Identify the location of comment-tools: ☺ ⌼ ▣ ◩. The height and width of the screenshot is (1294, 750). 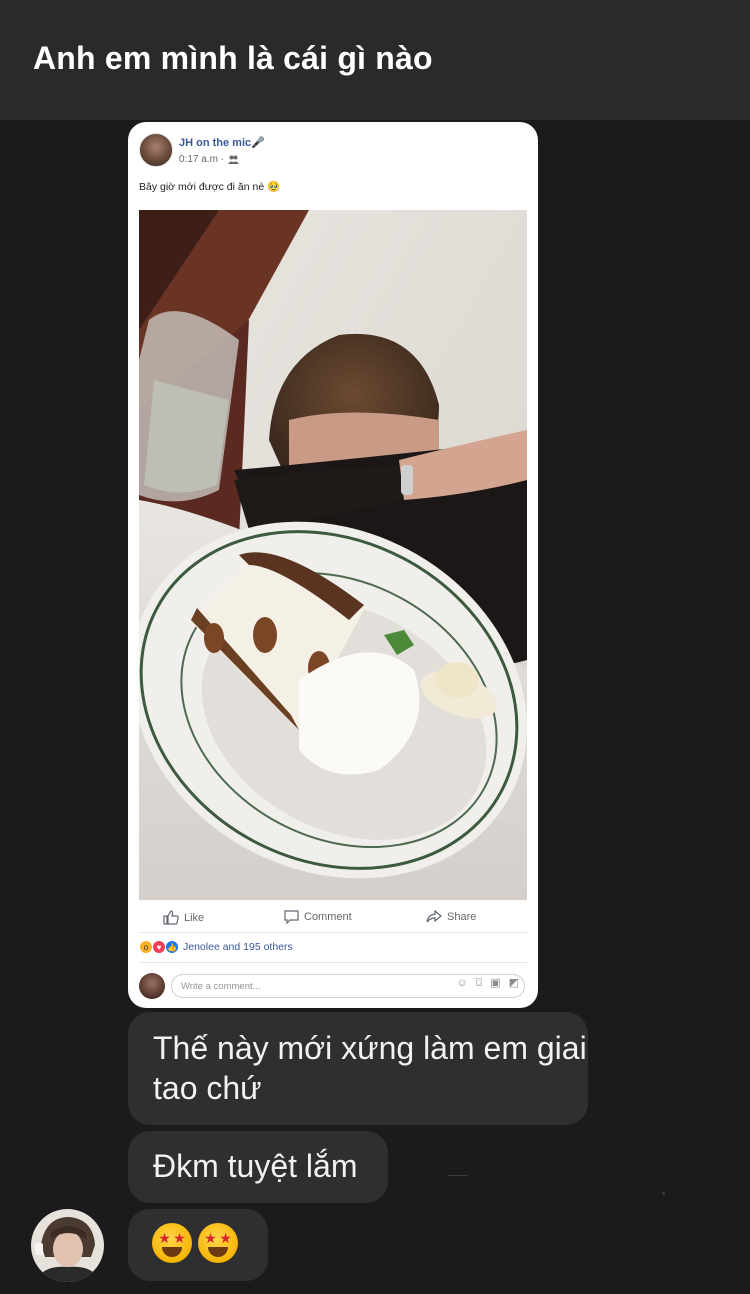
(487, 983).